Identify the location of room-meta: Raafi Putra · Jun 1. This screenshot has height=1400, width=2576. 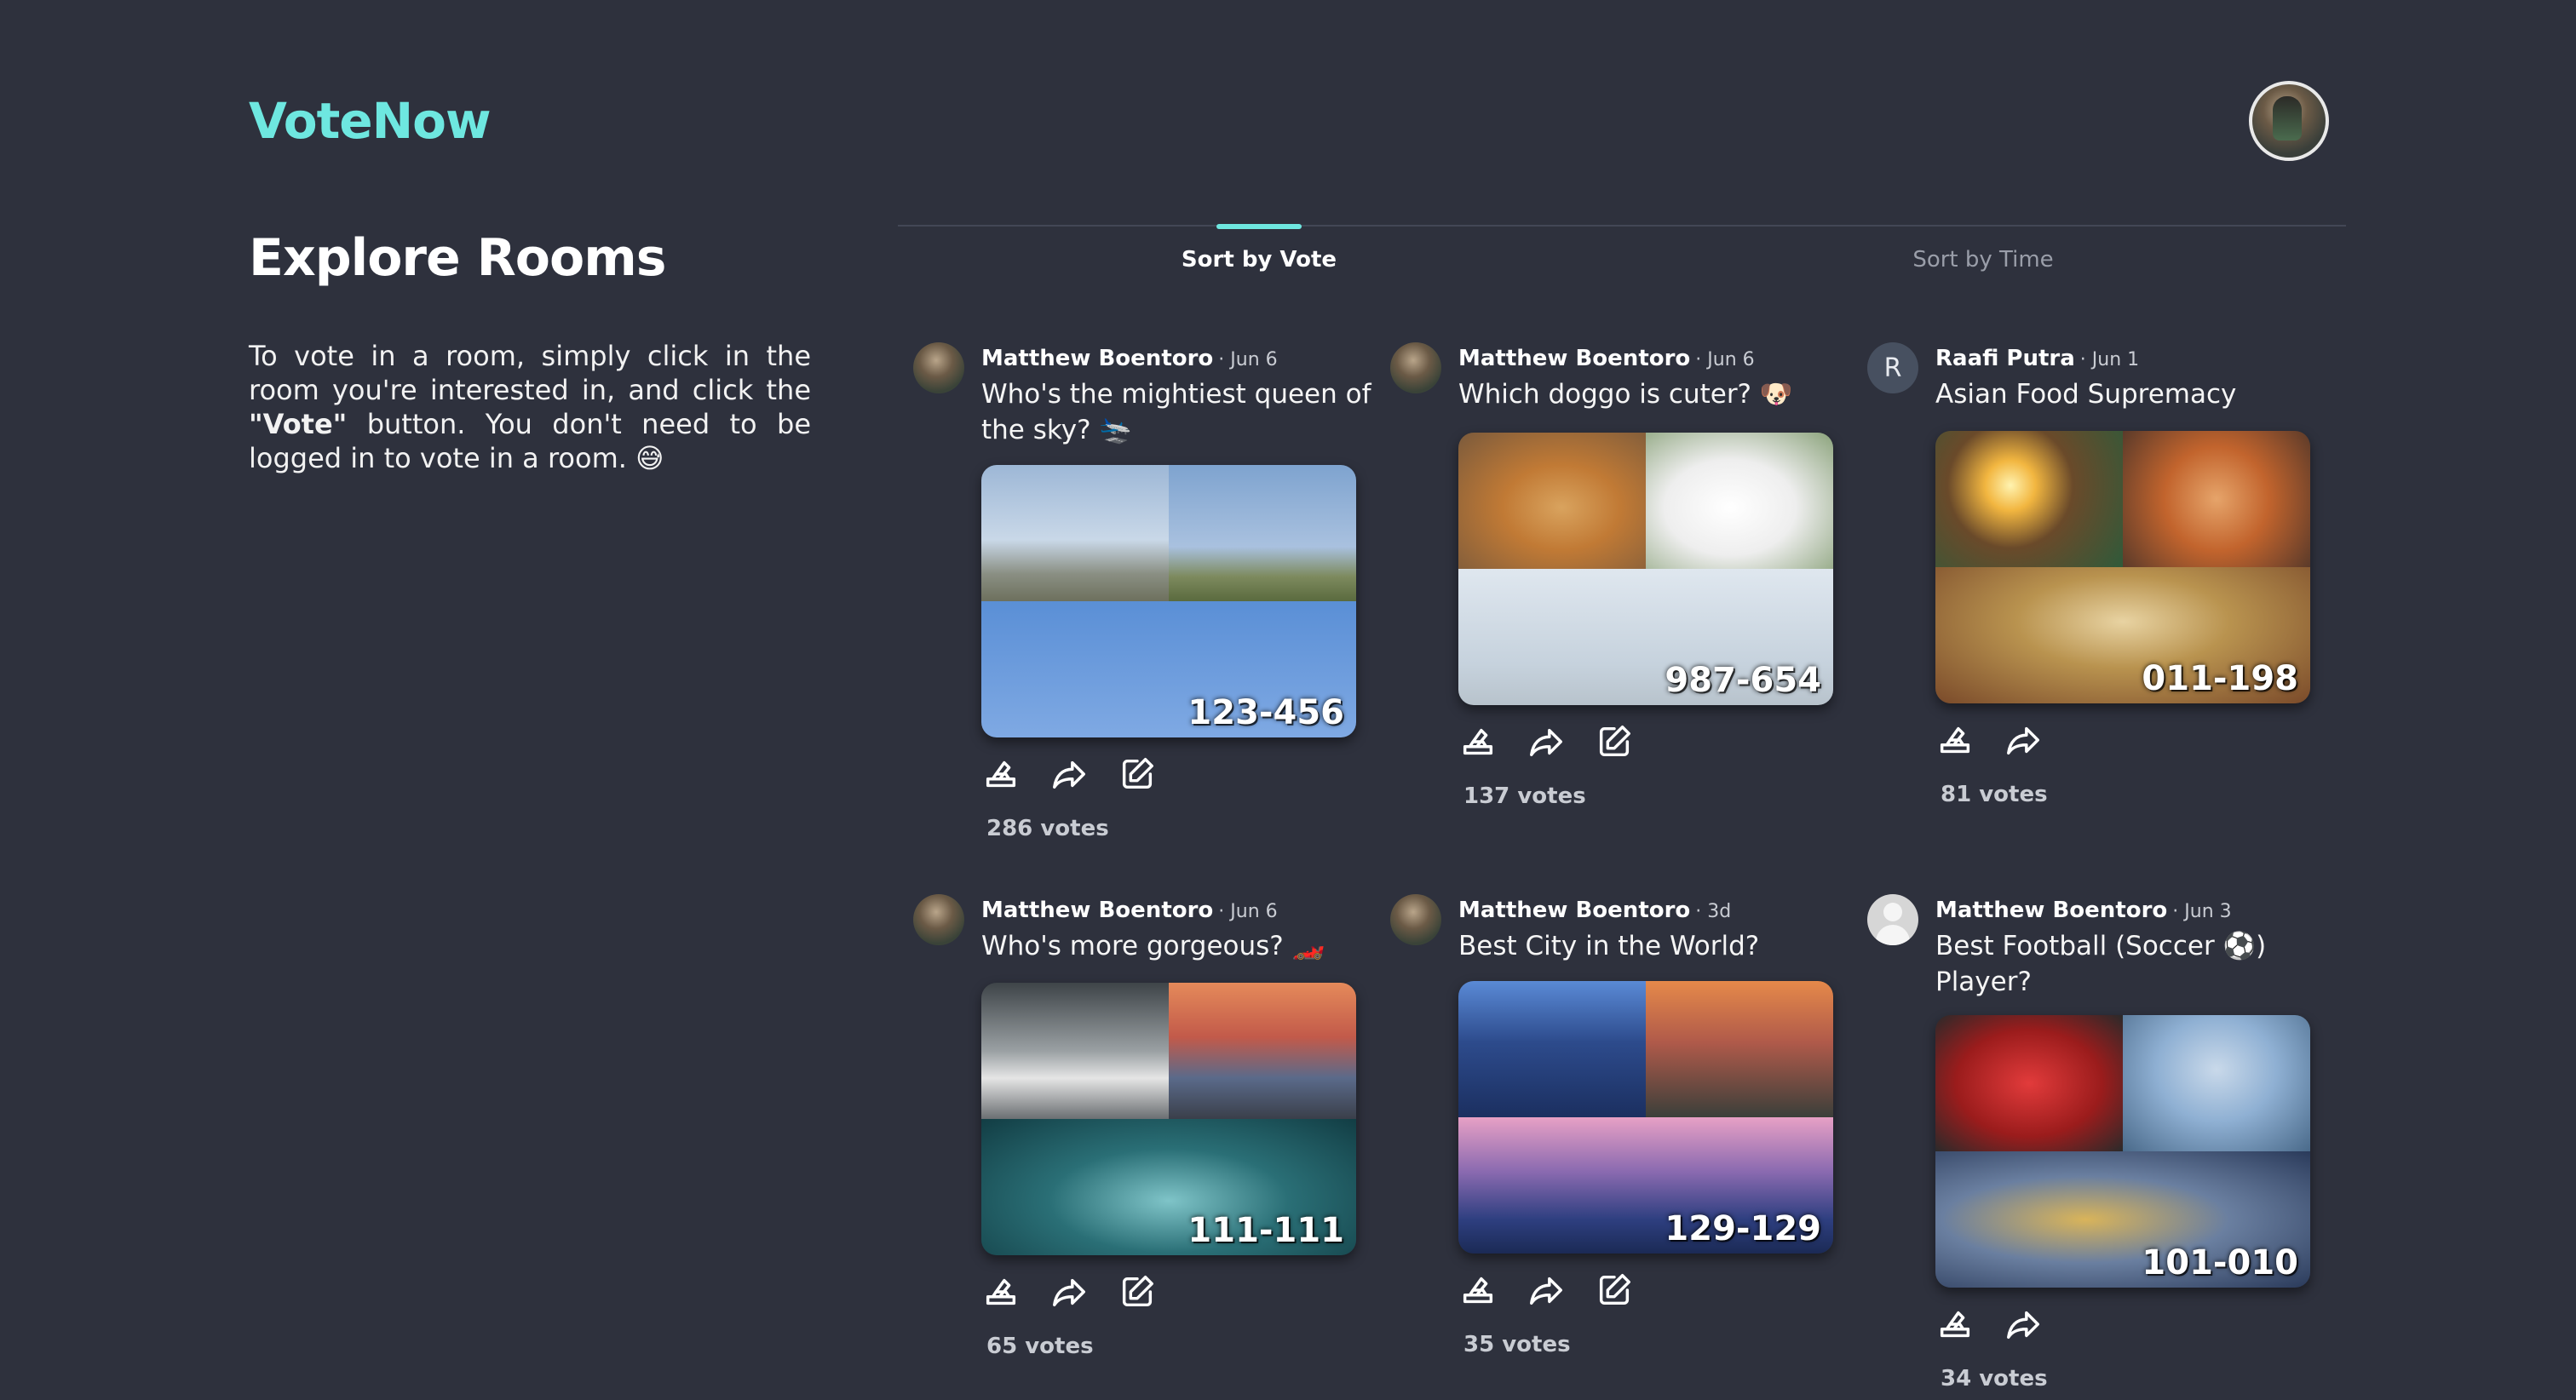
(2037, 358).